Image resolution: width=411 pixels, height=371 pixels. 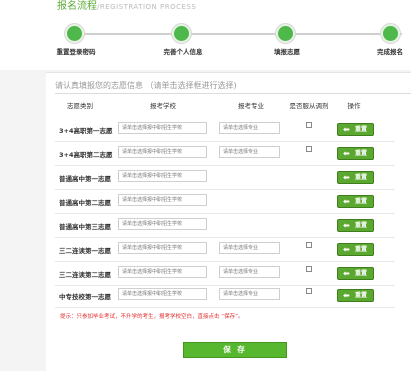 What do you see at coordinates (287, 52) in the screenshot?
I see `step-3-label: 填报志愿` at bounding box center [287, 52].